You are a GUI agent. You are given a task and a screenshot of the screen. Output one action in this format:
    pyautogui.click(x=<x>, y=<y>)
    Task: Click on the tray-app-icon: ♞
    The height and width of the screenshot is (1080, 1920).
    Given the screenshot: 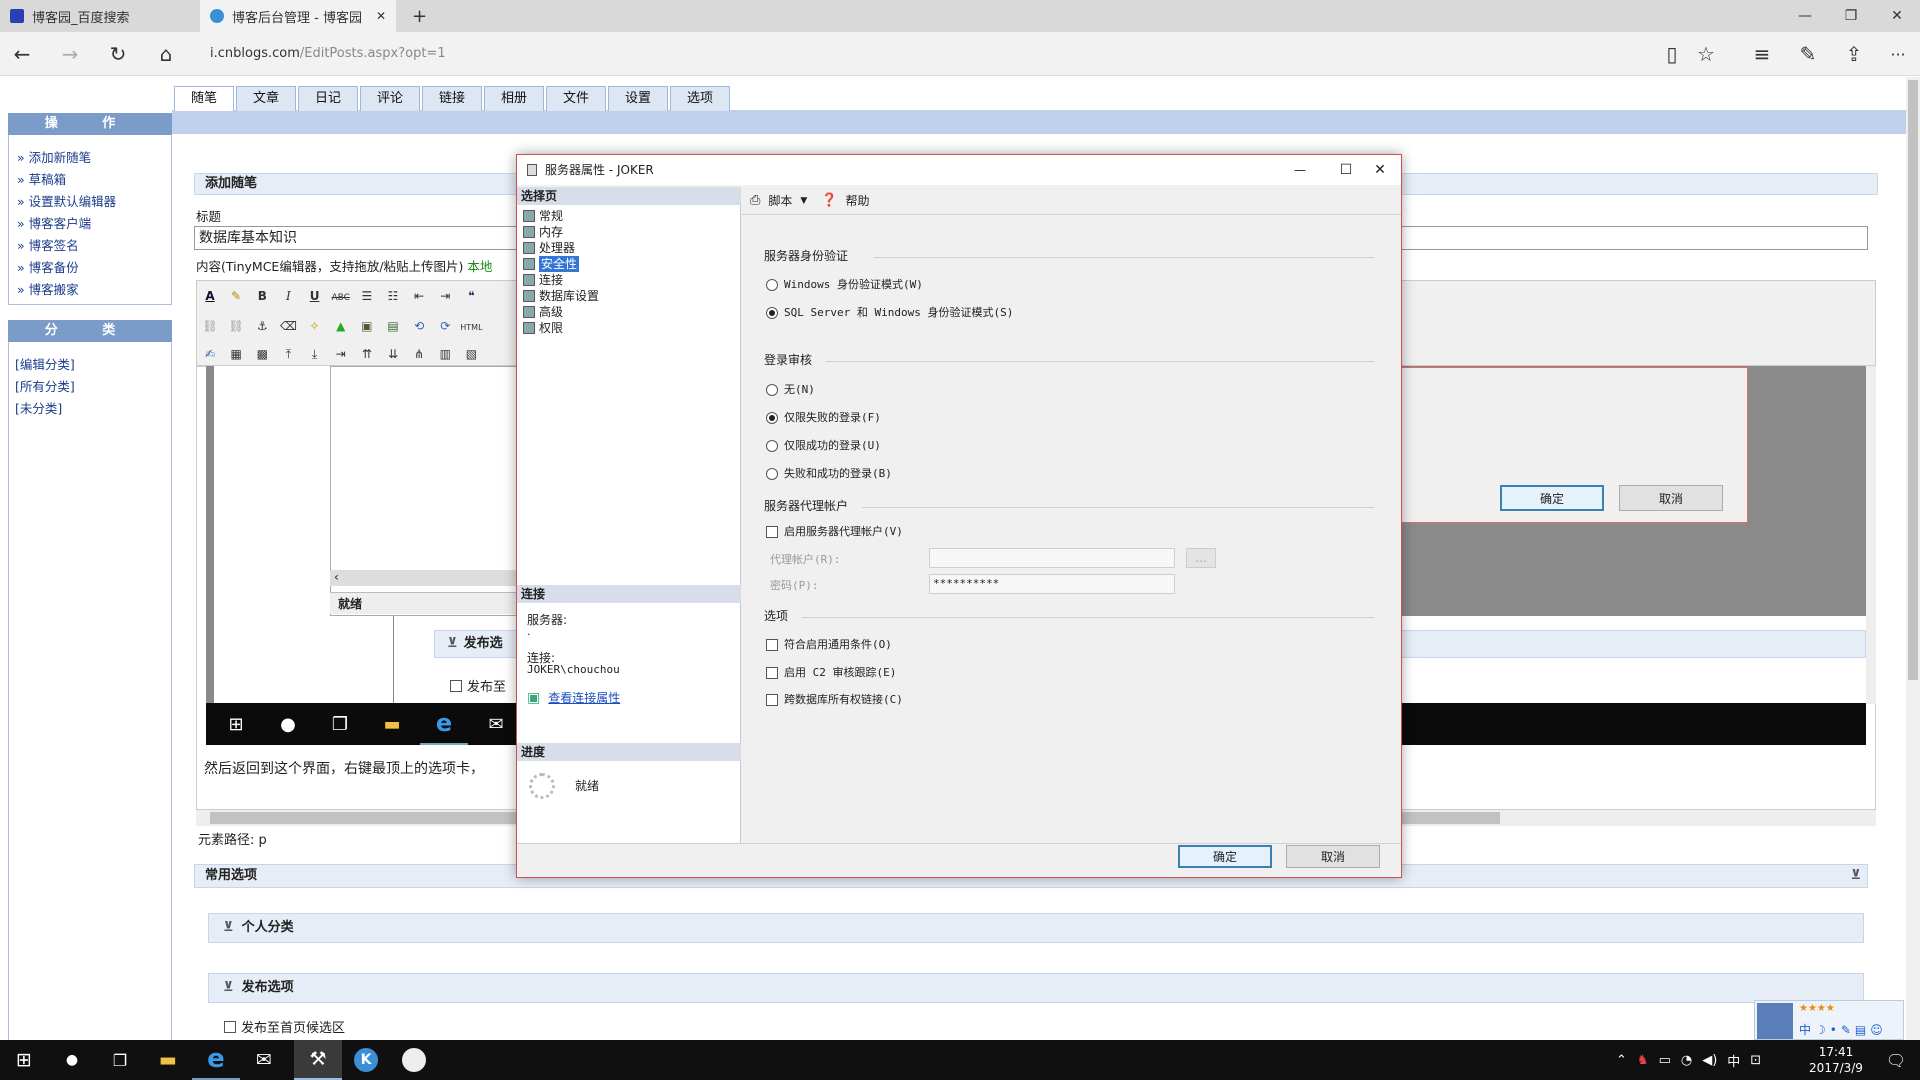 What is the action you would take?
    pyautogui.click(x=1643, y=1060)
    